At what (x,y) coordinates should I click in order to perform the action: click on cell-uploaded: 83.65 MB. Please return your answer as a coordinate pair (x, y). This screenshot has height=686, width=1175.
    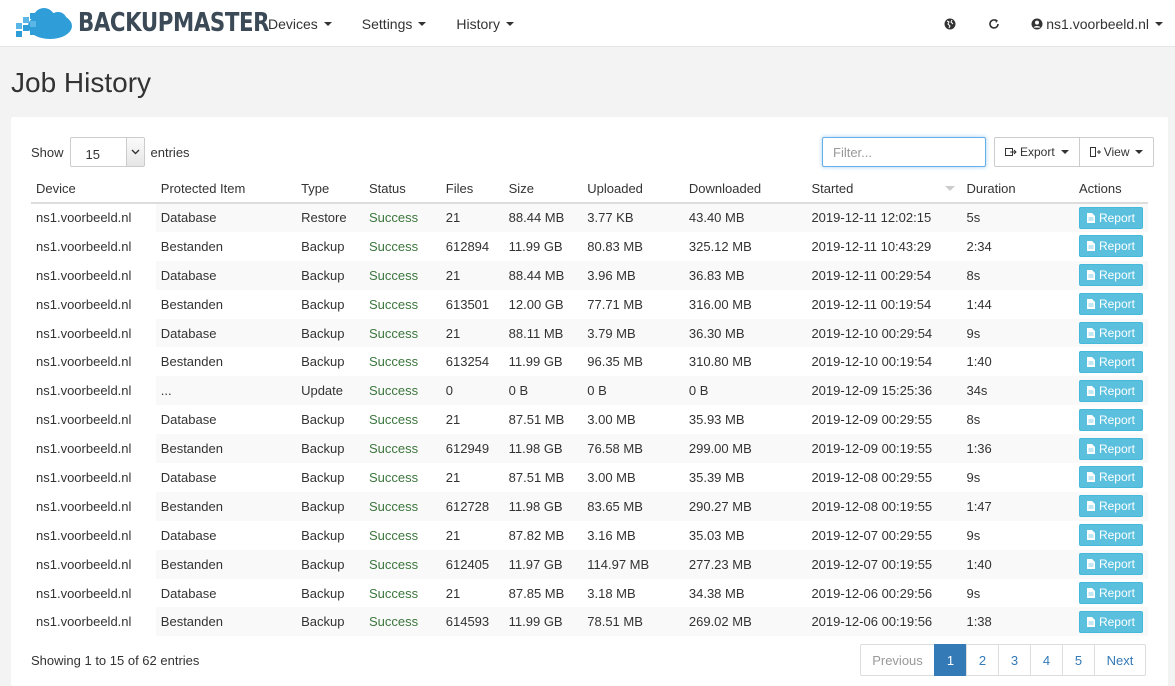
    Looking at the image, I should click on (633, 506).